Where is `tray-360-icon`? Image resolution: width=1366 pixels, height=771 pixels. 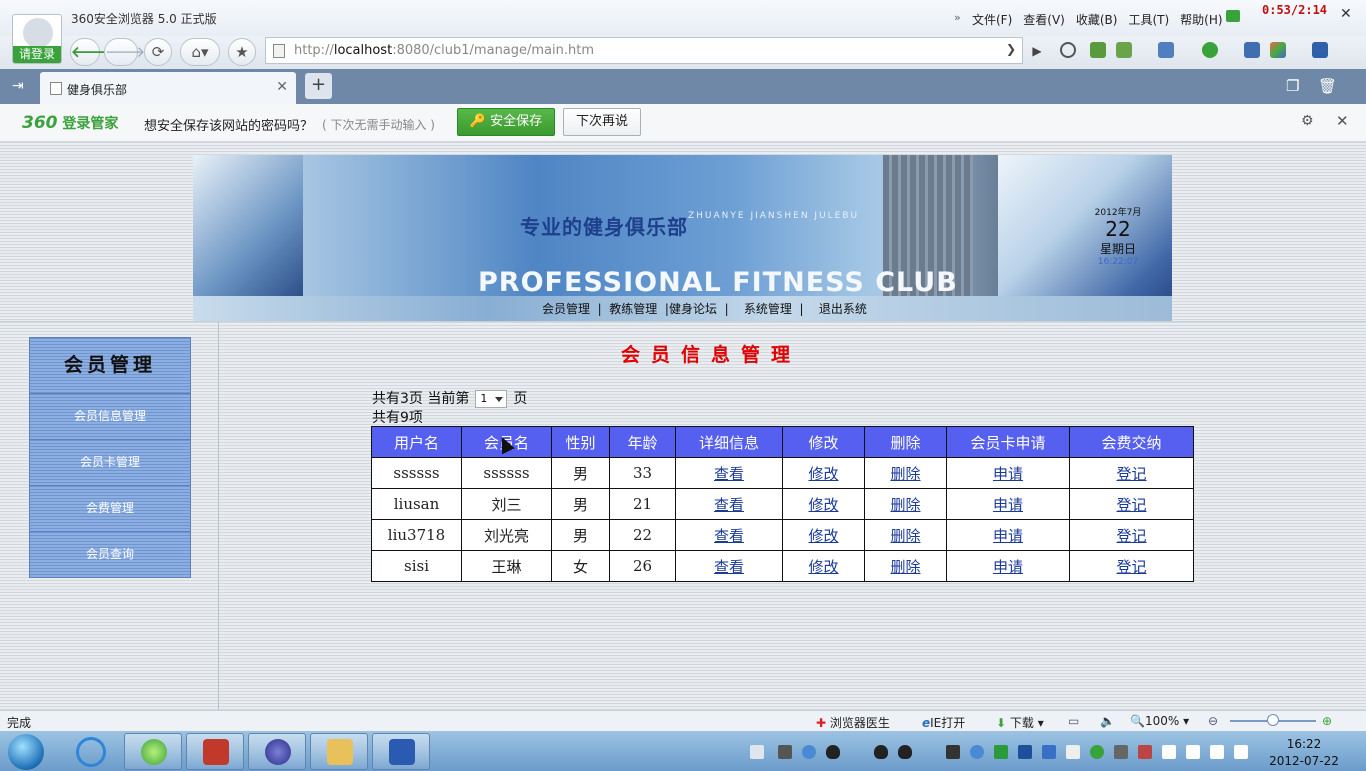
tray-360-icon is located at coordinates (1097, 752).